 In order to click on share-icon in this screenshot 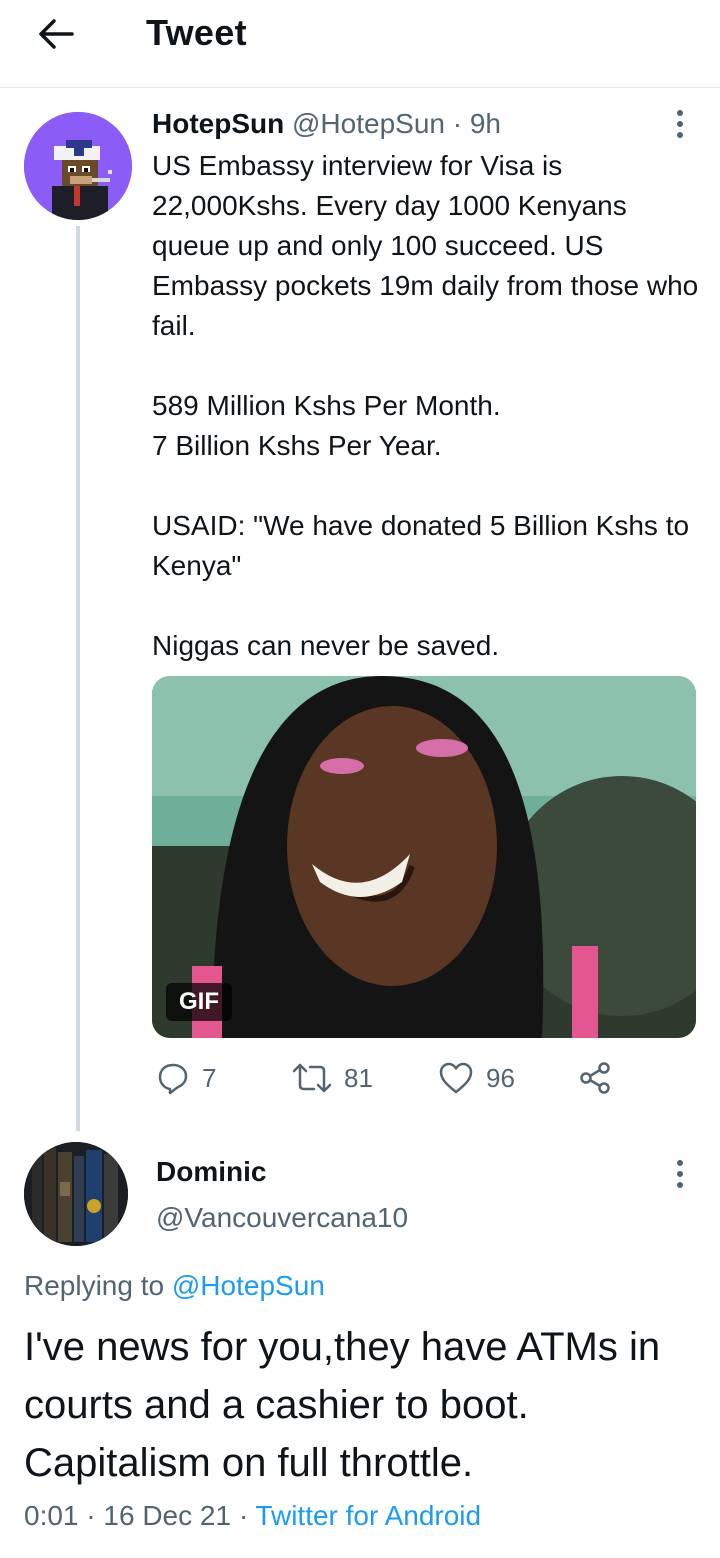, I will do `click(595, 1078)`.